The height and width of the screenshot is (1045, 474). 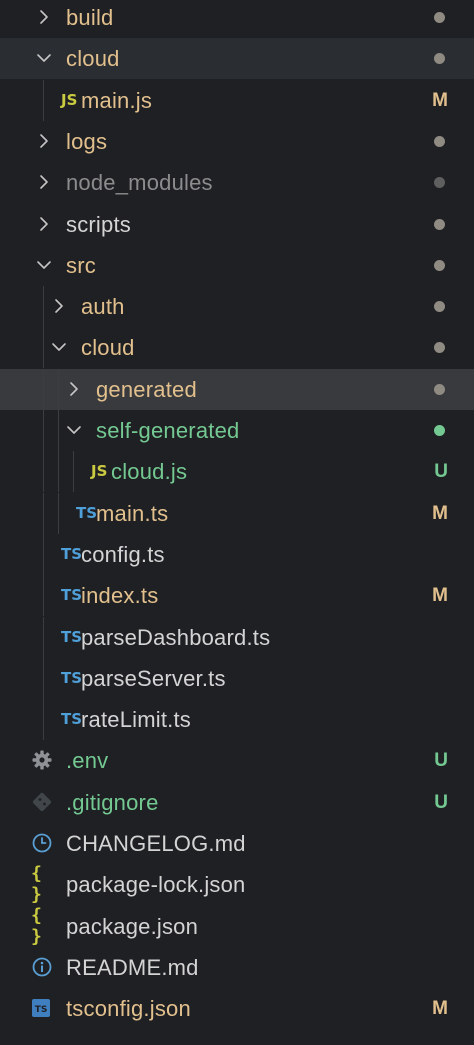 What do you see at coordinates (237, 224) in the screenshot?
I see `folder-row-scripts: scripts` at bounding box center [237, 224].